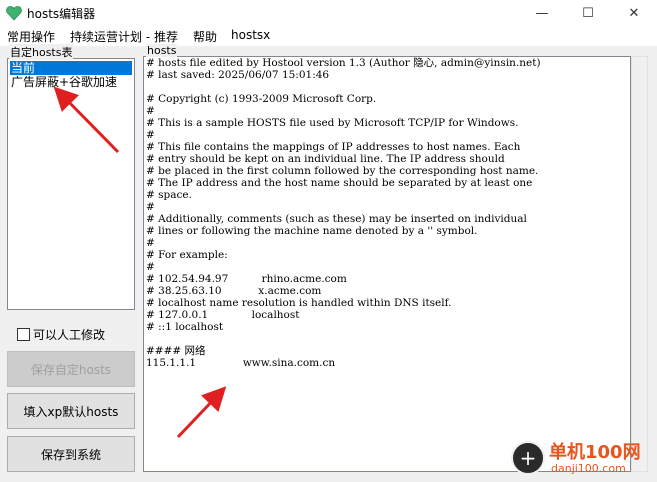  I want to click on save-to-system-button: 保存到系统, so click(71, 454).